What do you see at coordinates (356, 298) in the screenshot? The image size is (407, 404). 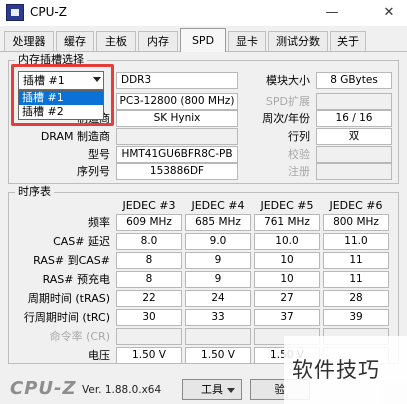 I see `timing-cell: 28` at bounding box center [356, 298].